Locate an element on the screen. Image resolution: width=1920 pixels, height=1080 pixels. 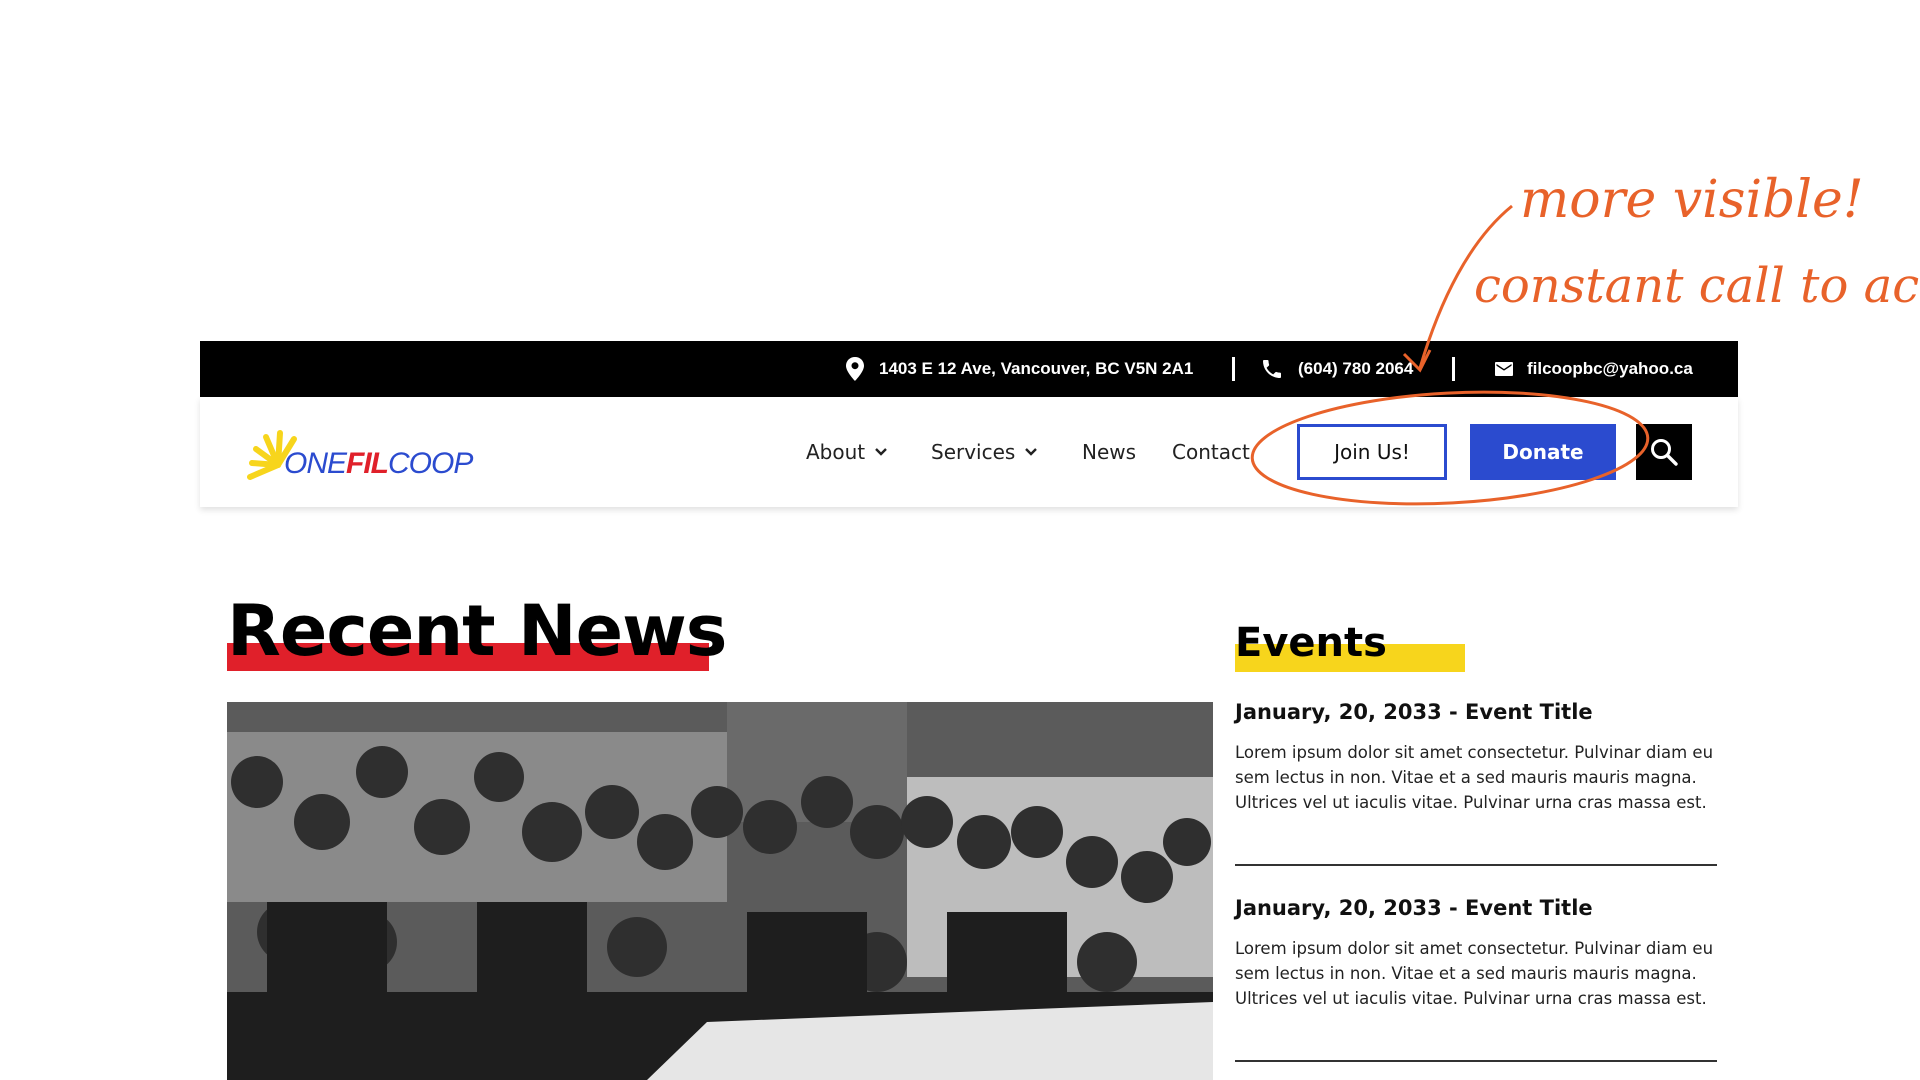
logo-fil: FIL is located at coordinates (367, 463).